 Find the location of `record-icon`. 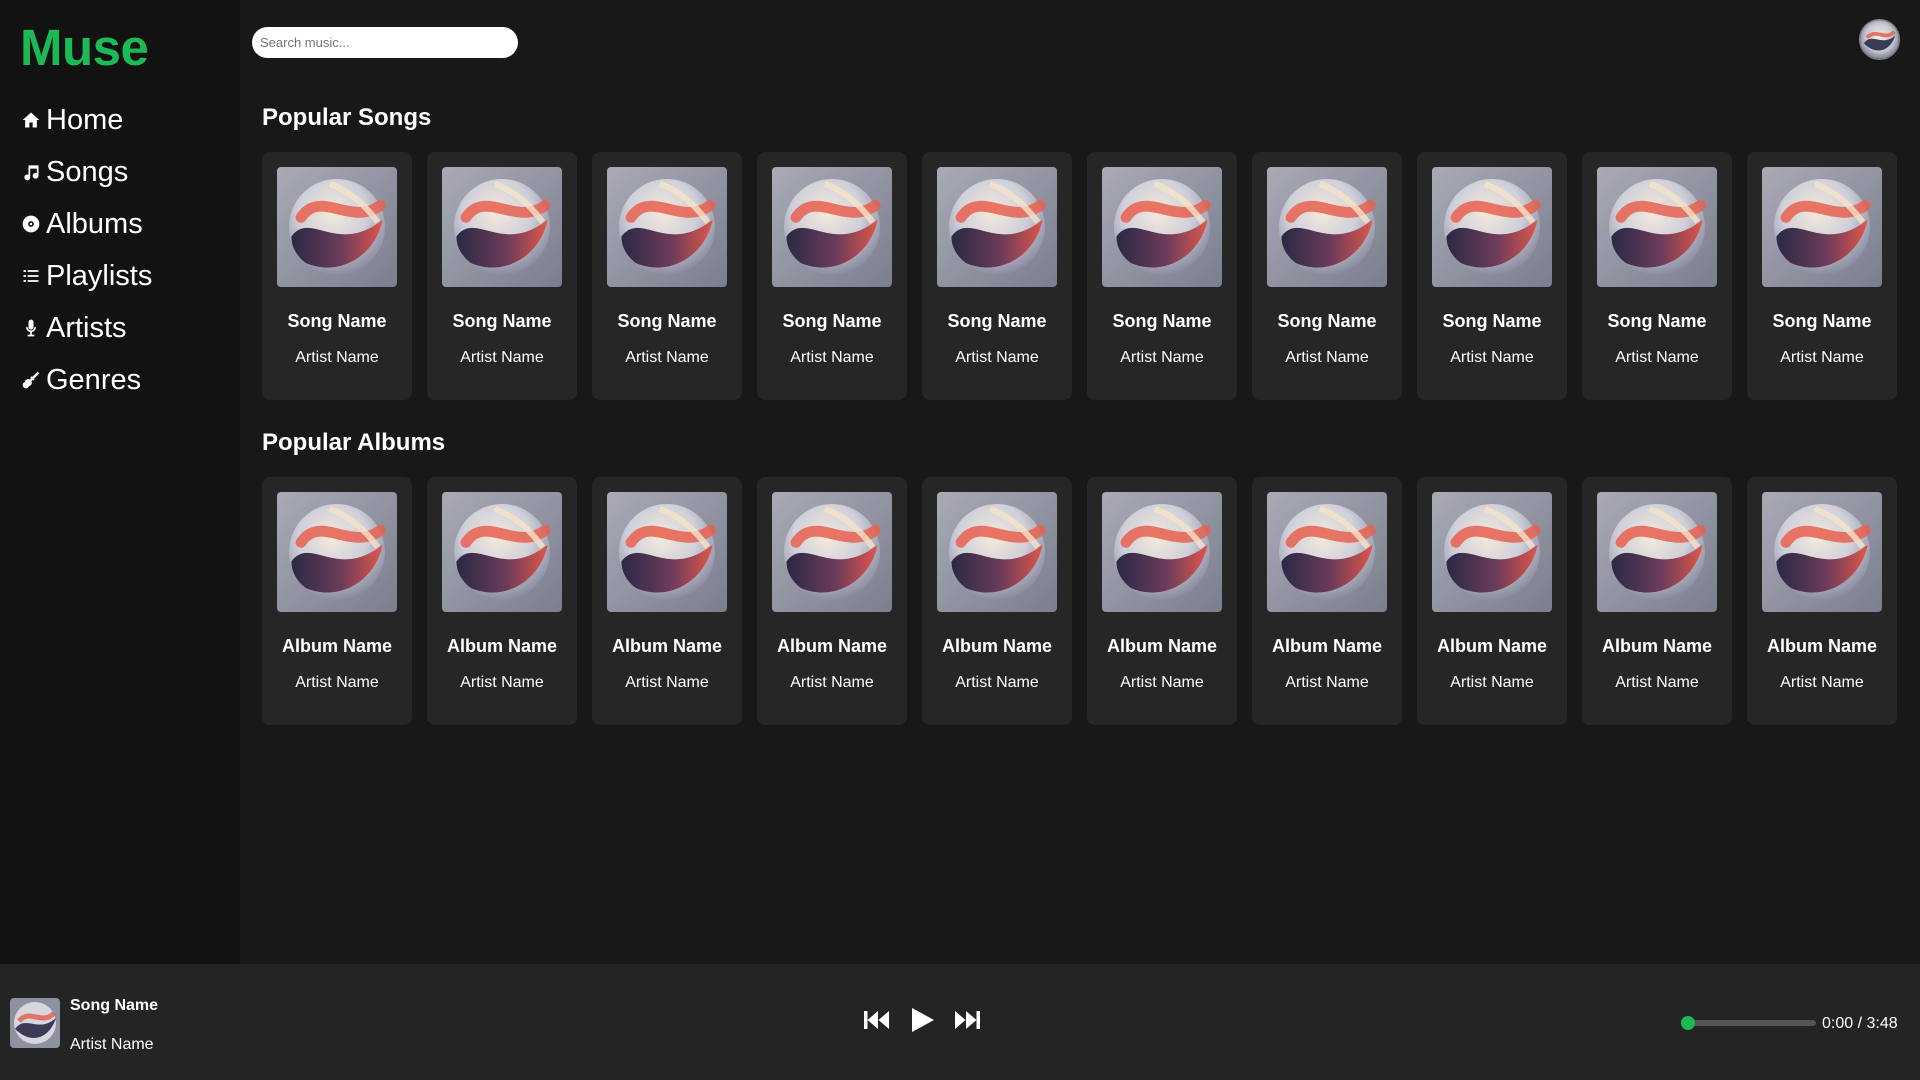

record-icon is located at coordinates (31, 224).